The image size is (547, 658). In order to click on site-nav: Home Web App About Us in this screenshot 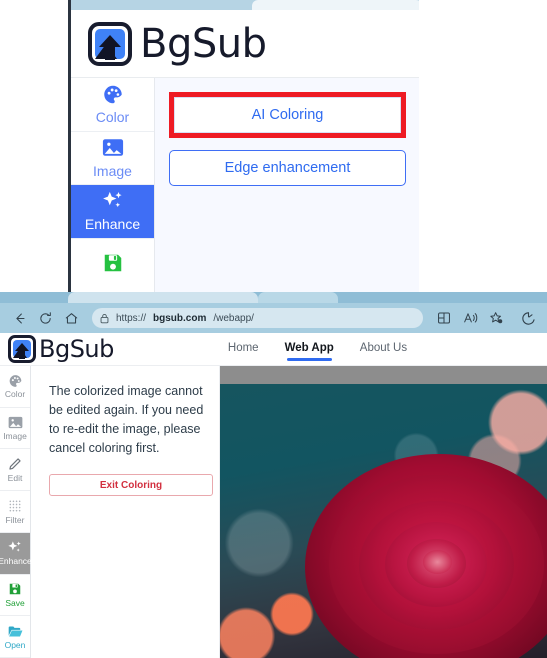, I will do `click(317, 351)`.